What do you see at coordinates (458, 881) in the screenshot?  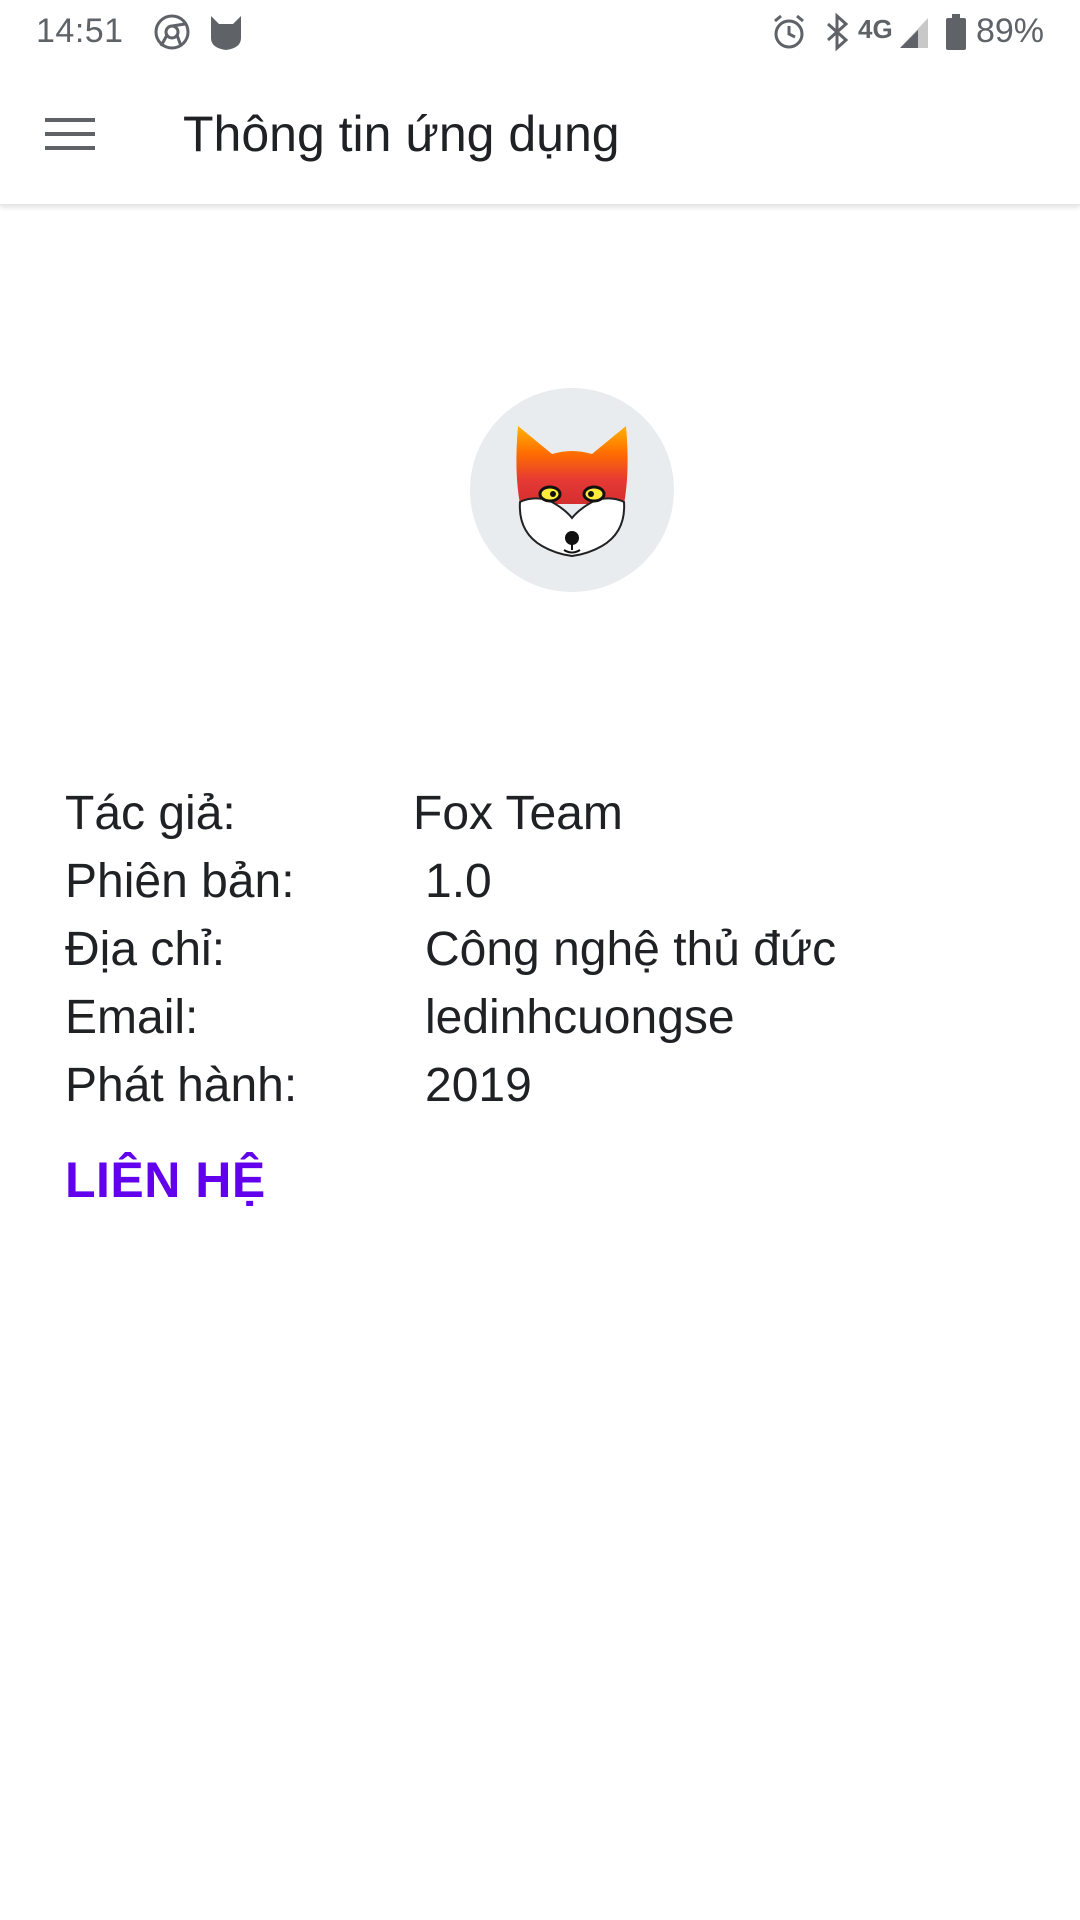 I see `version-value: 1.0` at bounding box center [458, 881].